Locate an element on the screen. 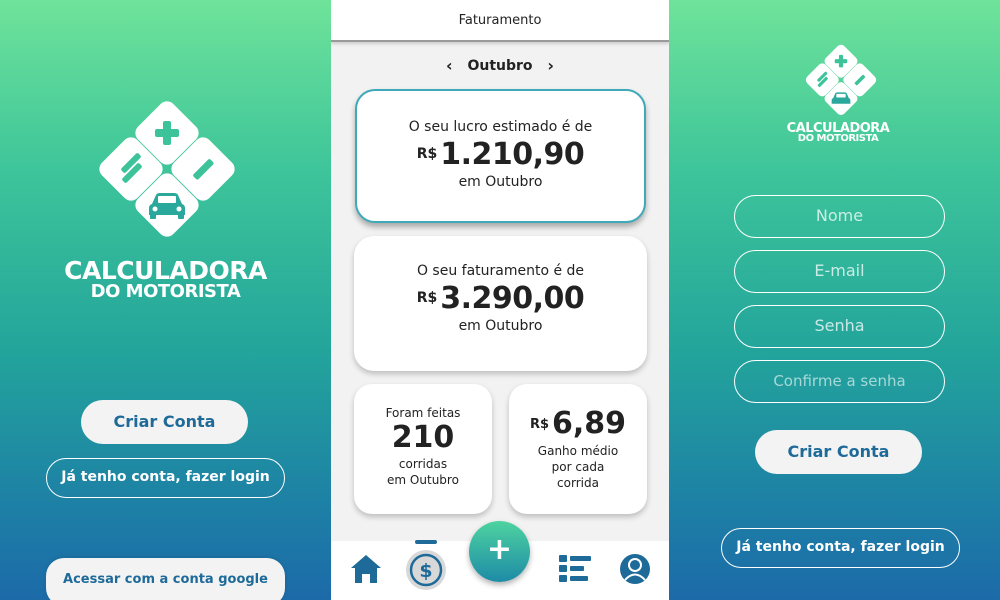 Image resolution: width=1000 pixels, height=600 pixels. profit-amount: R$ 1.210,90 is located at coordinates (500, 154).